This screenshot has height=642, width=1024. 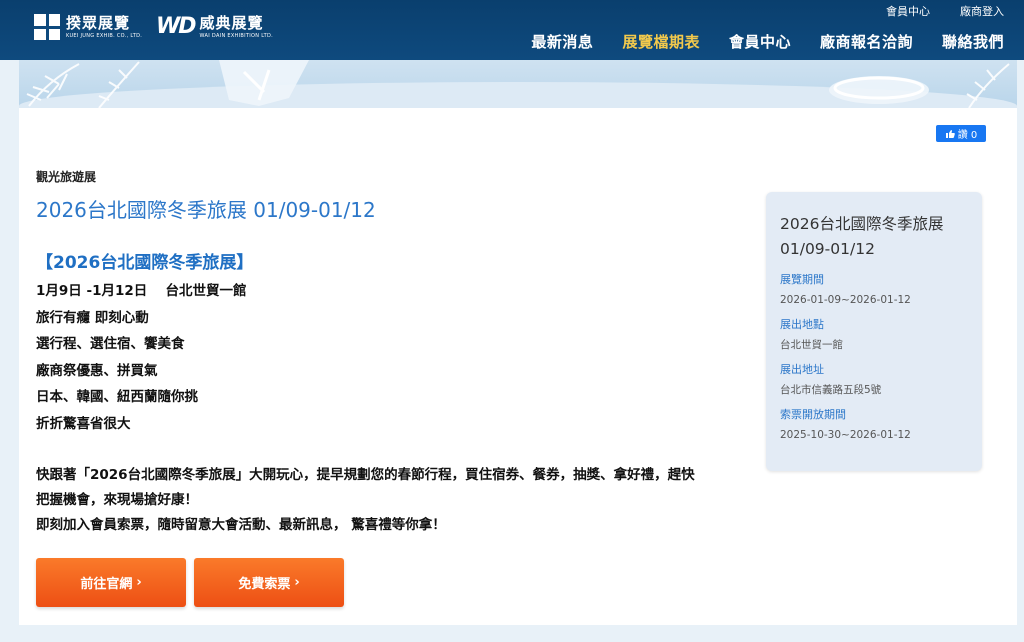 I want to click on info-label: 展出地點, so click(x=802, y=324).